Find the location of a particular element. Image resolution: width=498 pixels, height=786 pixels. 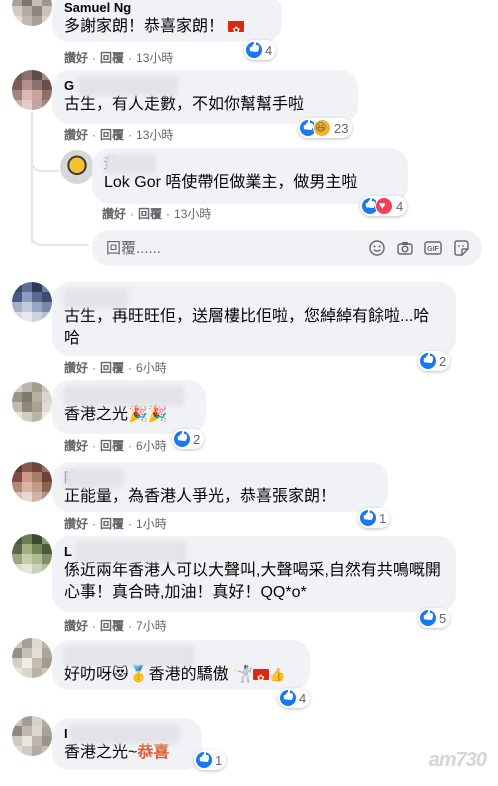

comment-author-wrap: L is located at coordinates (254, 552).